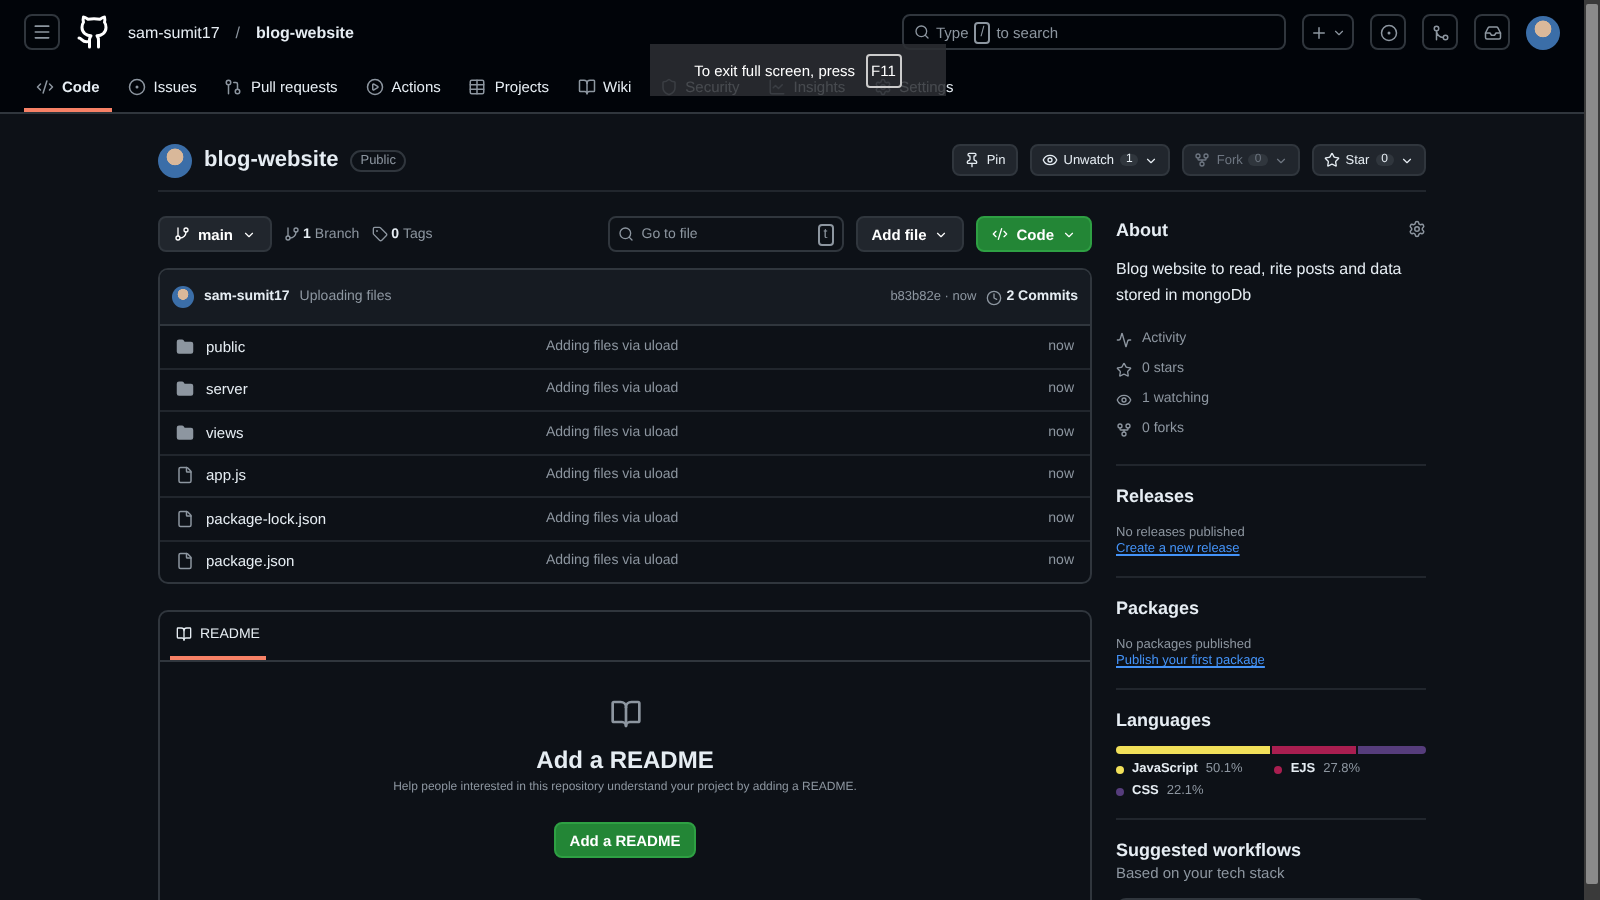  Describe the element at coordinates (94, 32) in the screenshot. I see `octocat-logo-icon` at that location.